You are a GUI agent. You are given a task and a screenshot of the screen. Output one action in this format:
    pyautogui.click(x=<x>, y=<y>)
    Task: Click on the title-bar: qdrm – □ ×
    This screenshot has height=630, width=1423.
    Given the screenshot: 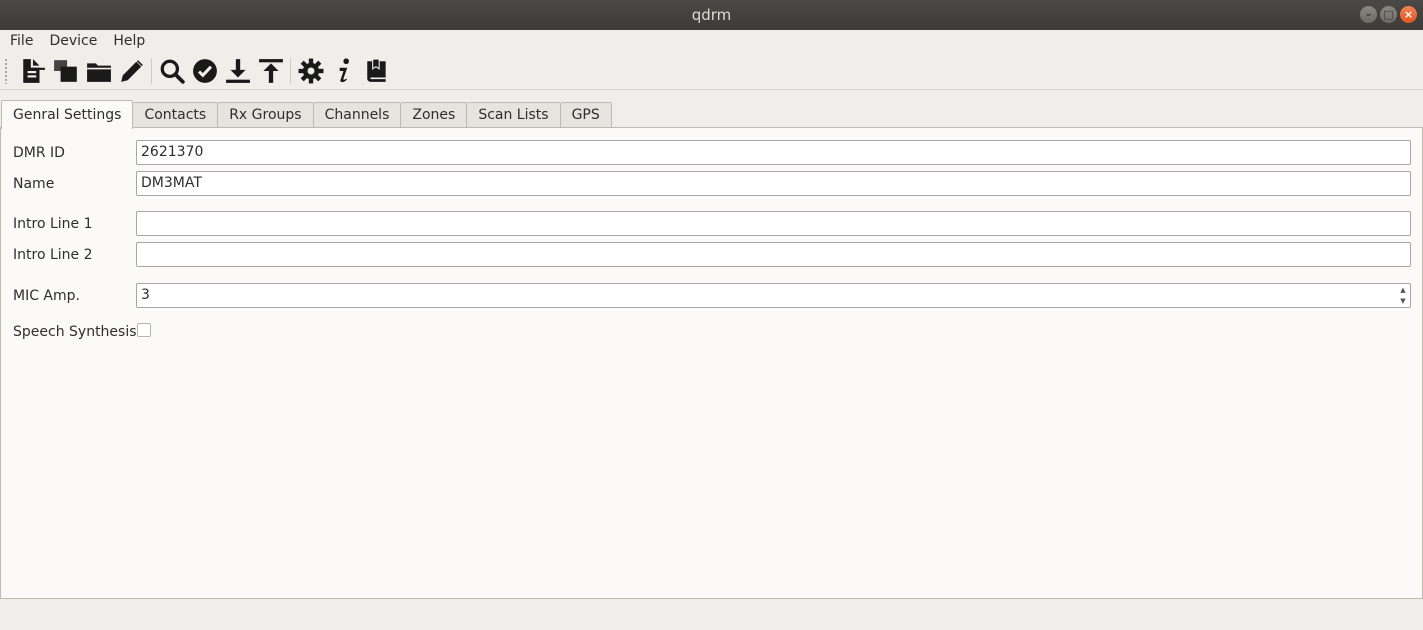 What is the action you would take?
    pyautogui.click(x=711, y=15)
    